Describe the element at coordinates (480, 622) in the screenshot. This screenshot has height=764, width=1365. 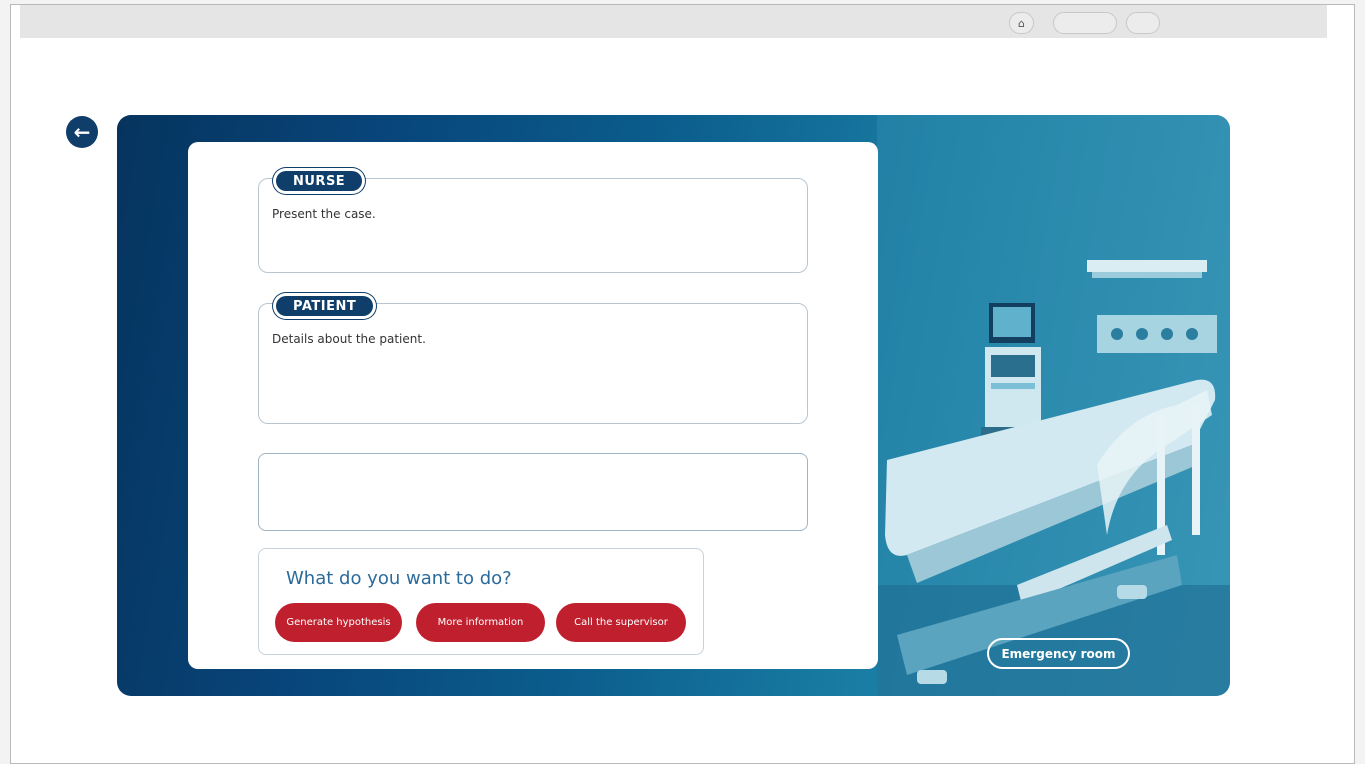
I see `more-information-button: More information` at that location.